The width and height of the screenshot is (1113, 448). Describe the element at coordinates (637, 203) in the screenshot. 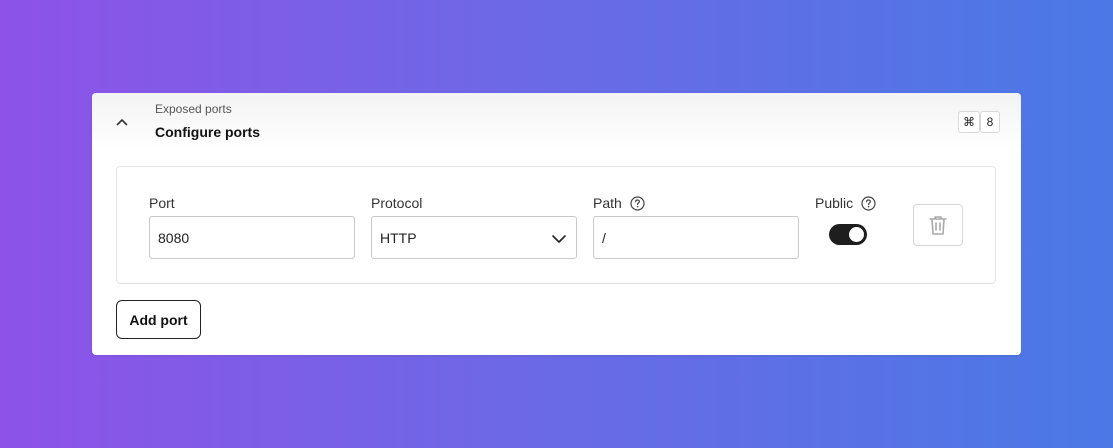

I see `path-help-icon` at that location.